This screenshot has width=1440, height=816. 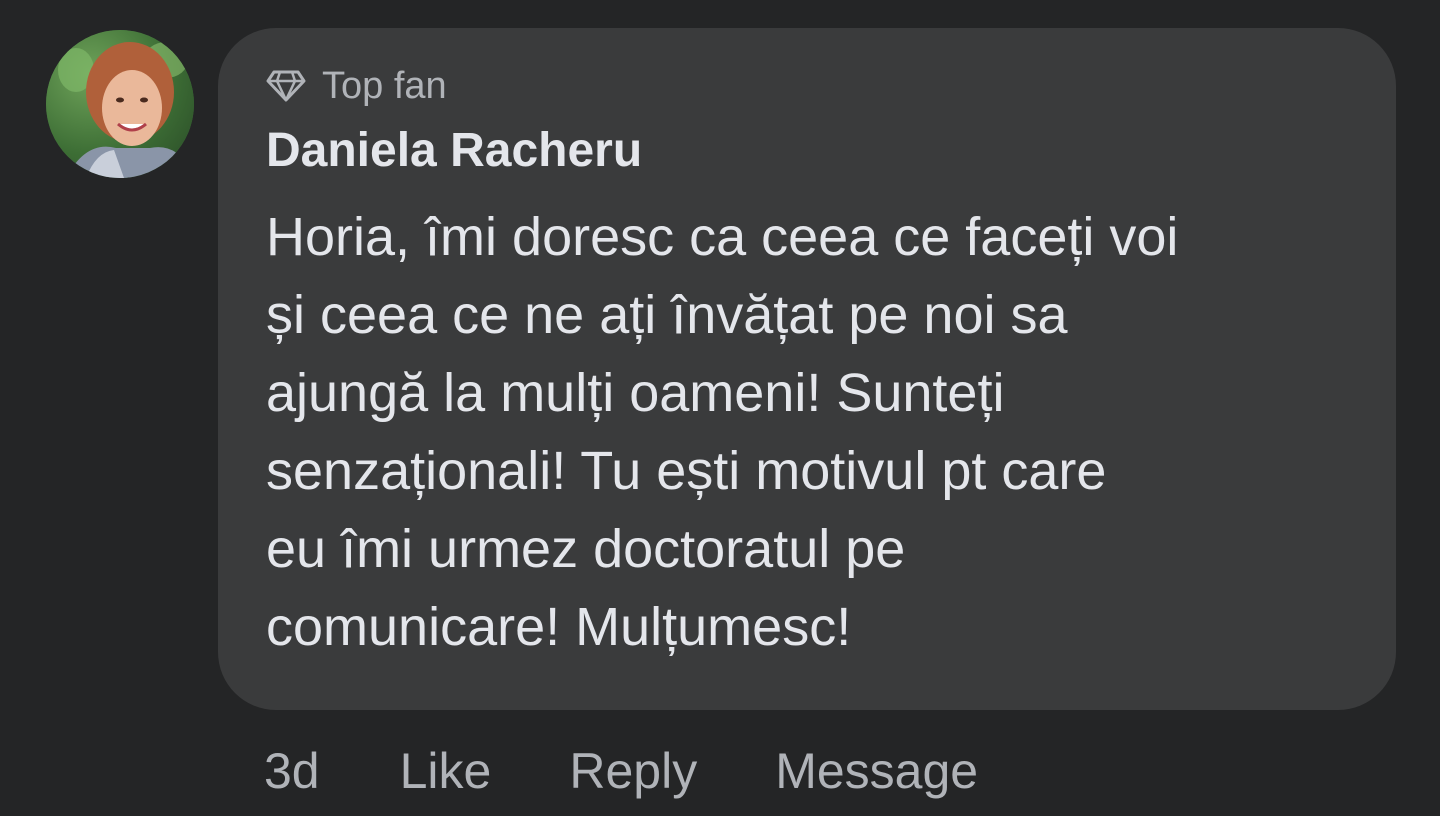 I want to click on badge-label: Top fan, so click(x=384, y=85).